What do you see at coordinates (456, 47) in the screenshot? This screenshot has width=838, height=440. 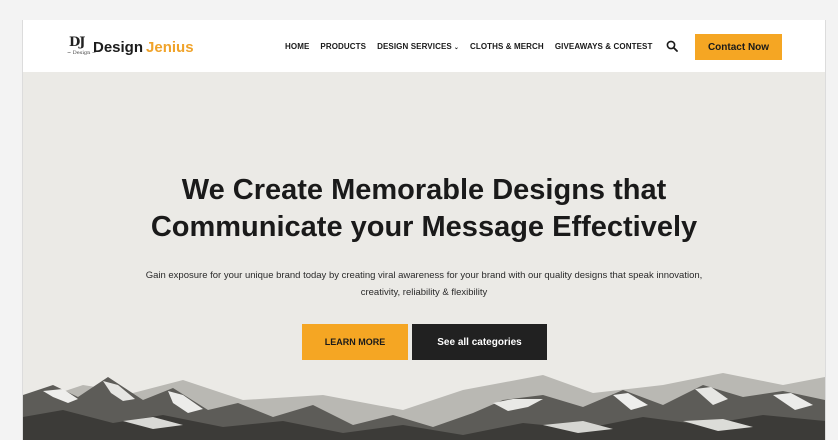 I see `chevron-down-icon: ⌄` at bounding box center [456, 47].